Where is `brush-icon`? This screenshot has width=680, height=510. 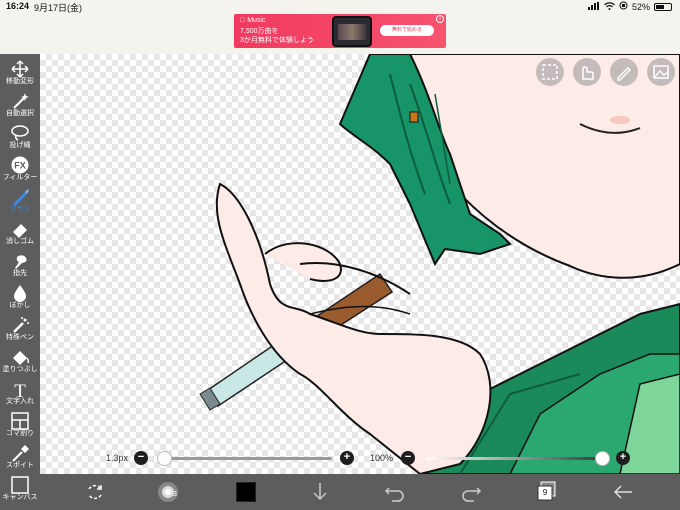
brush-icon is located at coordinates (21, 197).